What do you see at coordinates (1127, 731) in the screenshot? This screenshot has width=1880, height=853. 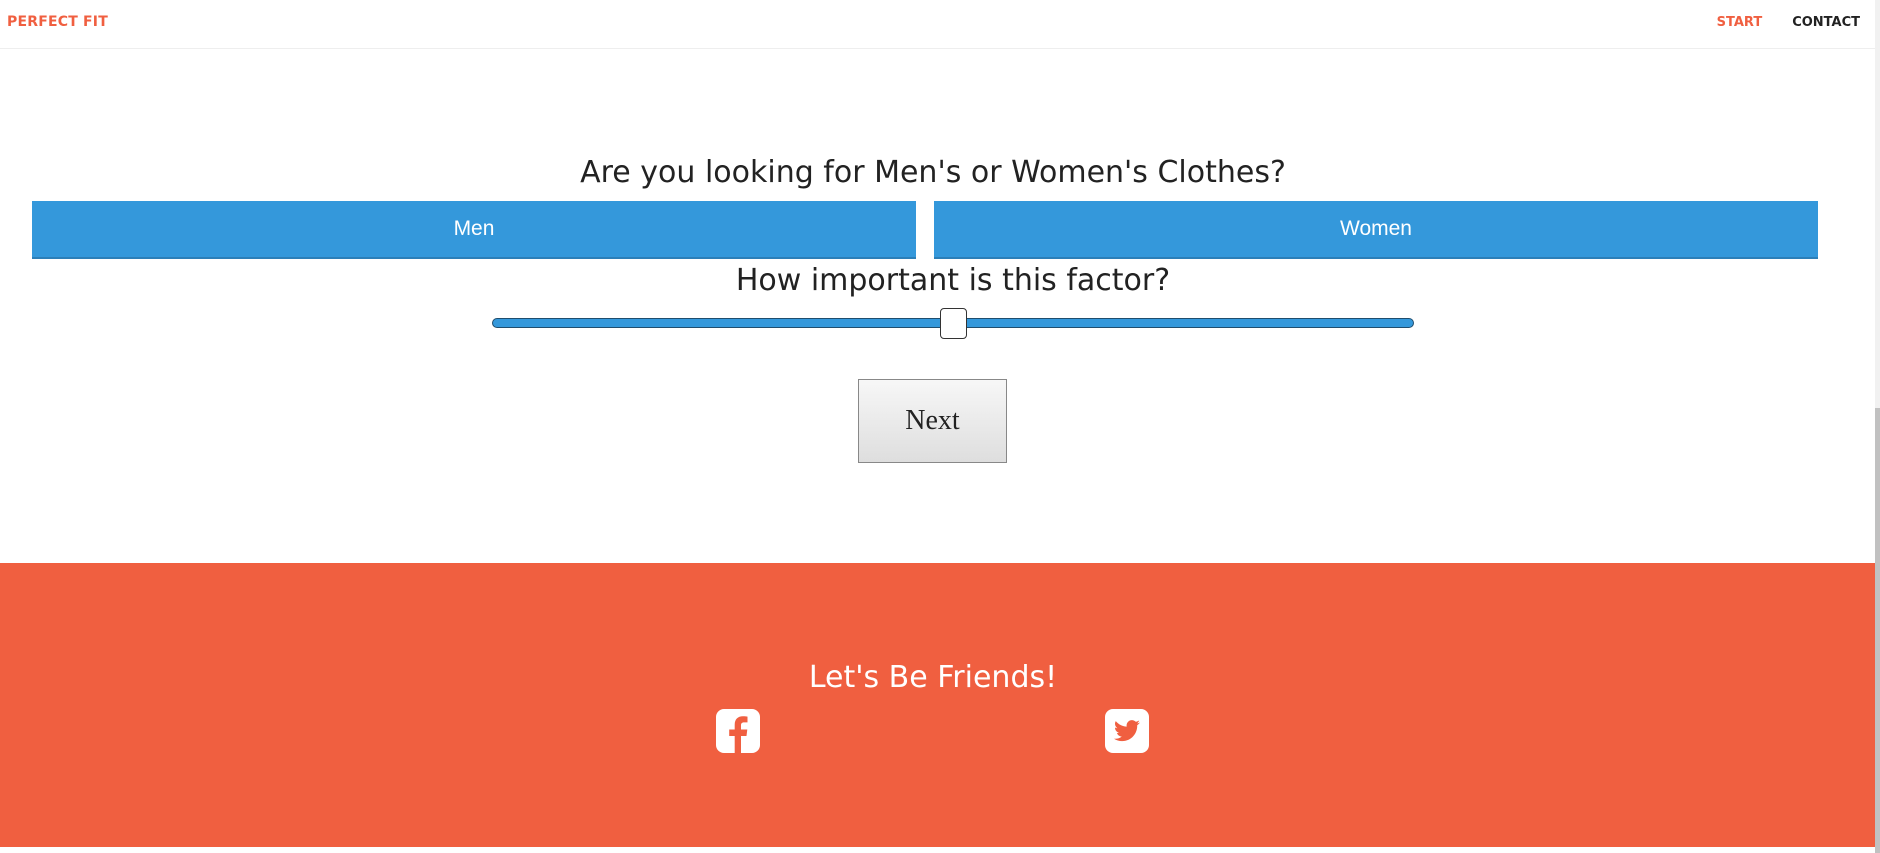 I see `twitter-icon` at bounding box center [1127, 731].